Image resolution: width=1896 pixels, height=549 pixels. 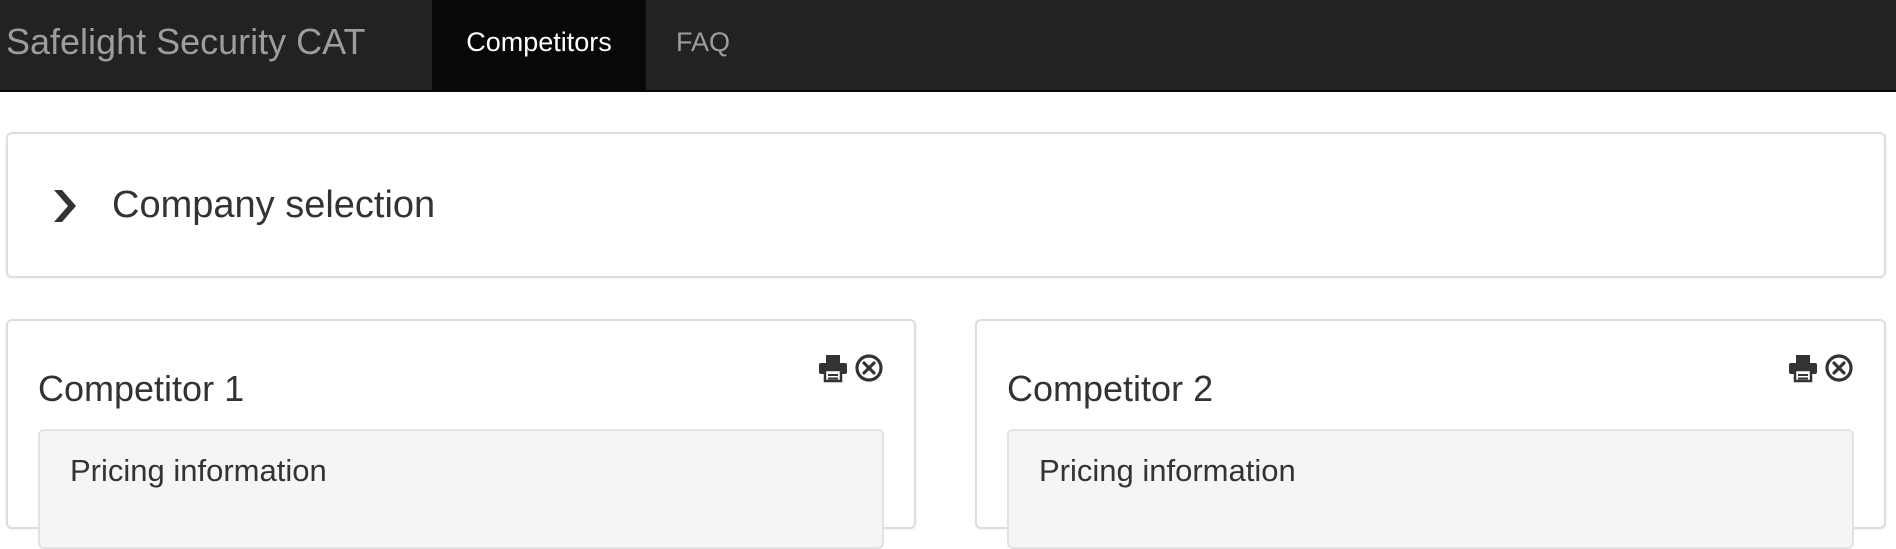 What do you see at coordinates (185, 46) in the screenshot?
I see `brand-link: Safelight Security CAT` at bounding box center [185, 46].